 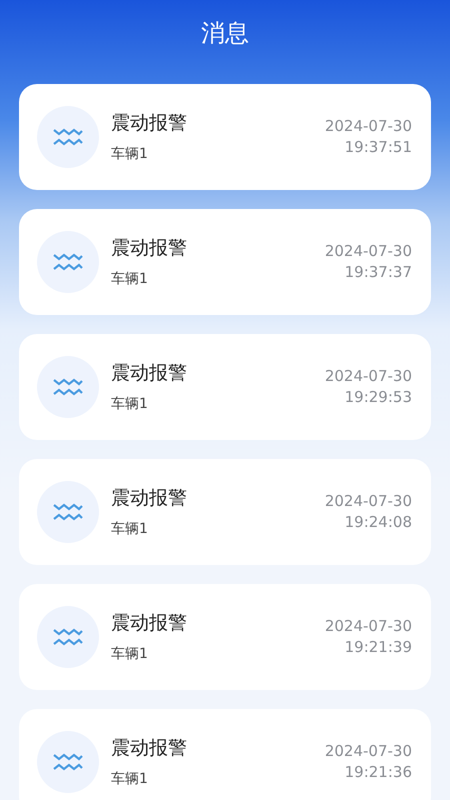 What do you see at coordinates (378, 772) in the screenshot?
I see `message-time: 19:21:36` at bounding box center [378, 772].